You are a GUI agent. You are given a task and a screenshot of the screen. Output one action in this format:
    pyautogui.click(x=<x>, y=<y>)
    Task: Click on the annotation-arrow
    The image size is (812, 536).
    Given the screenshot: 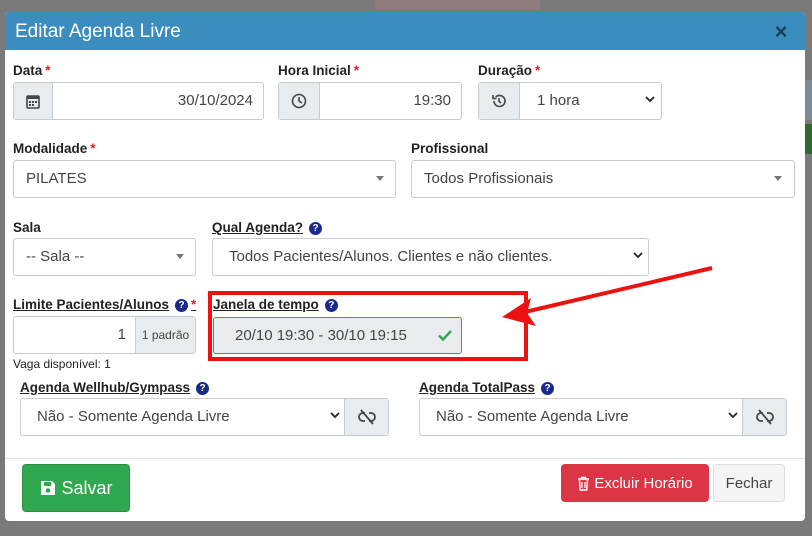 What is the action you would take?
    pyautogui.click(x=607, y=296)
    